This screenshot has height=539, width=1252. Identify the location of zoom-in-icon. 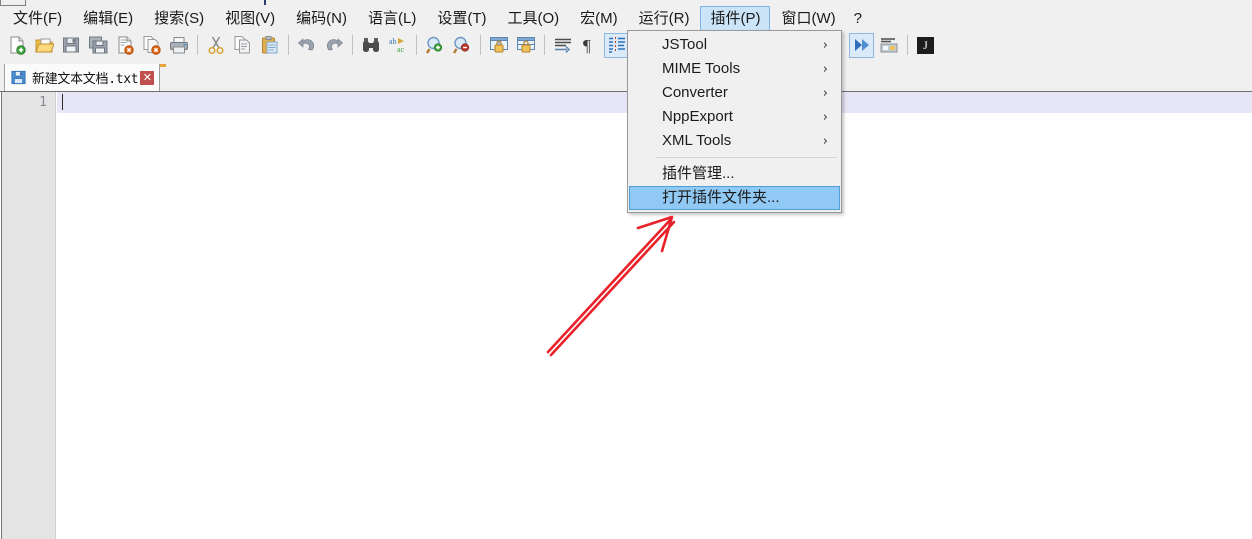
(434, 45).